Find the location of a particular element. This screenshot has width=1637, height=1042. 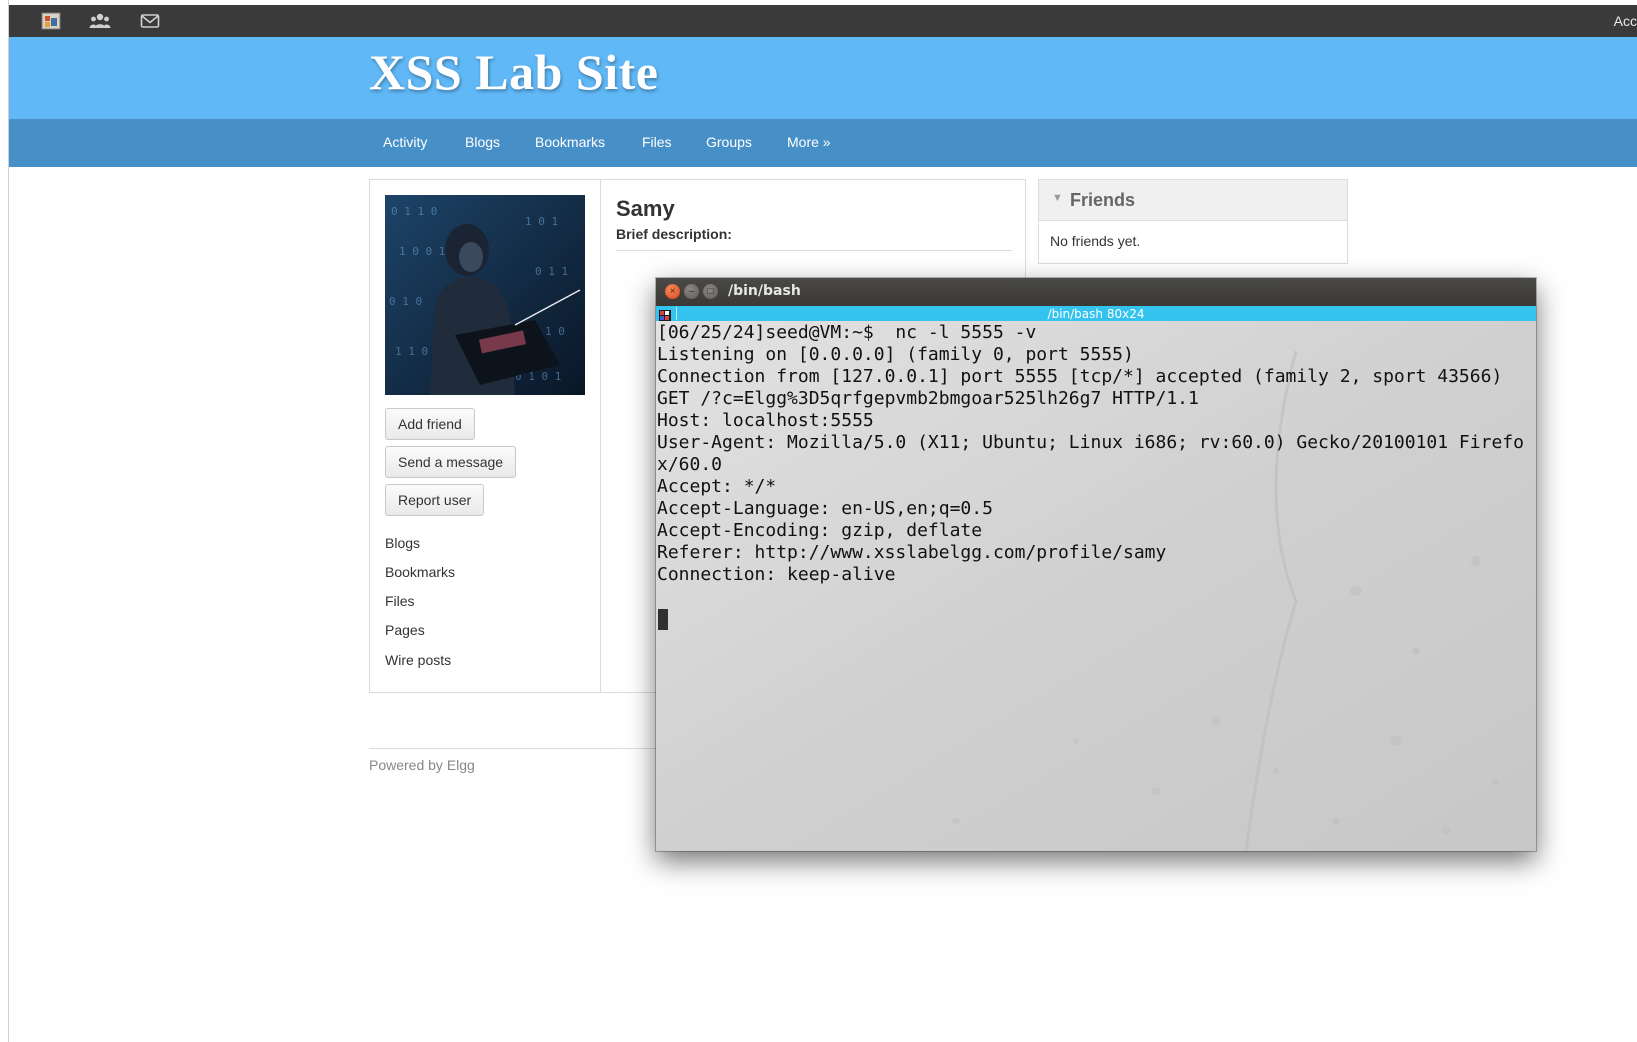

add-friend-button: Add friend is located at coordinates (430, 424).